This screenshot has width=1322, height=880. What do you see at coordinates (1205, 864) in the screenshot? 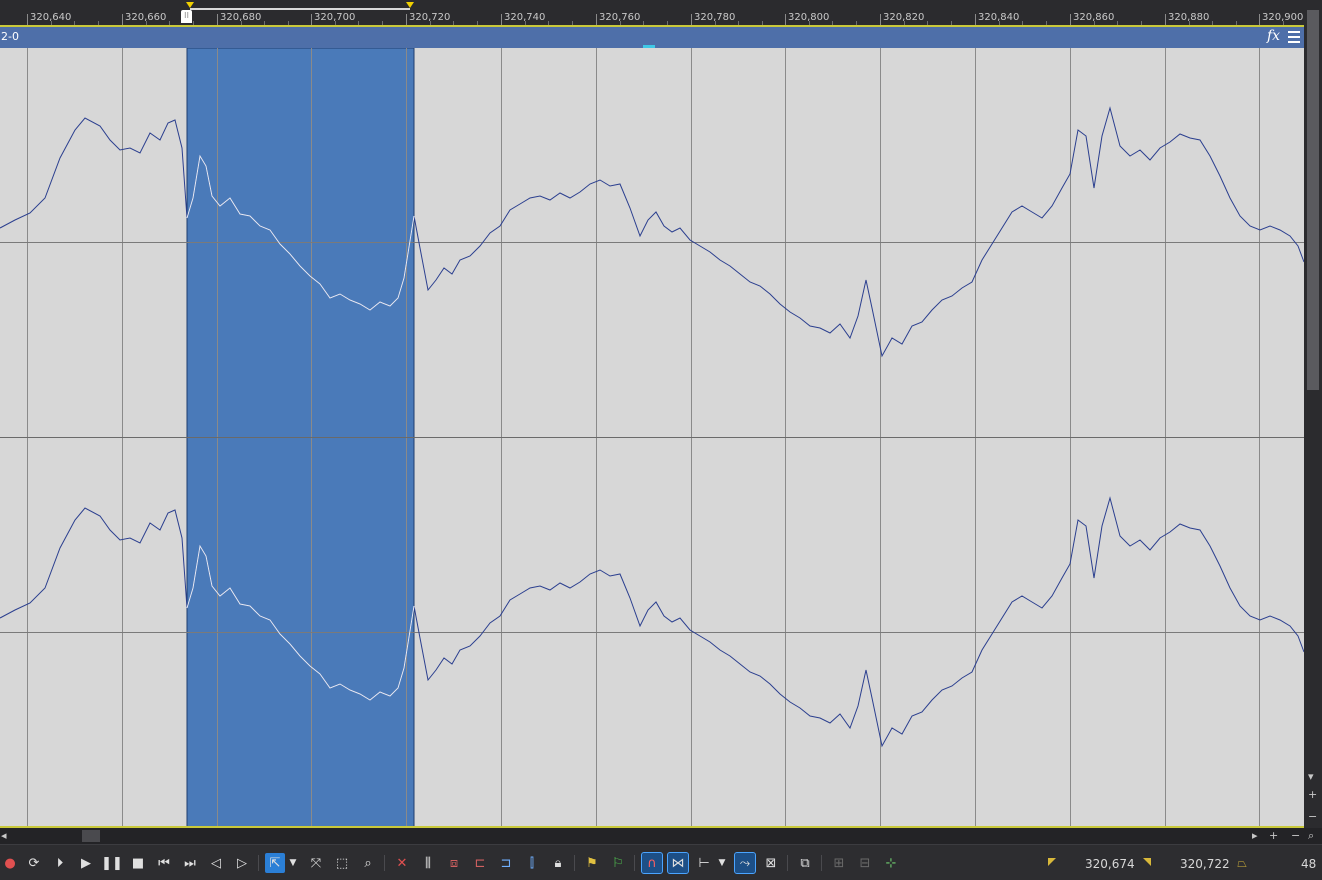
I see `selection-end-time: 320,722` at bounding box center [1205, 864].